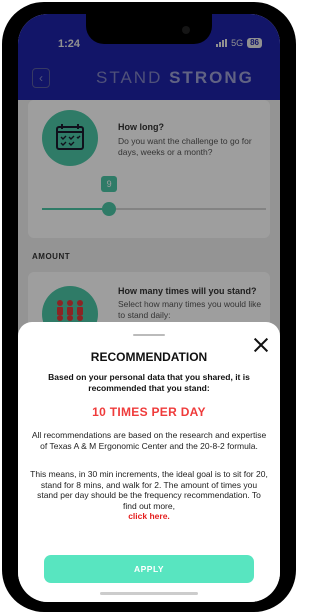 The height and width of the screenshot is (614, 320). What do you see at coordinates (149, 569) in the screenshot?
I see `apply-button: APPLY` at bounding box center [149, 569].